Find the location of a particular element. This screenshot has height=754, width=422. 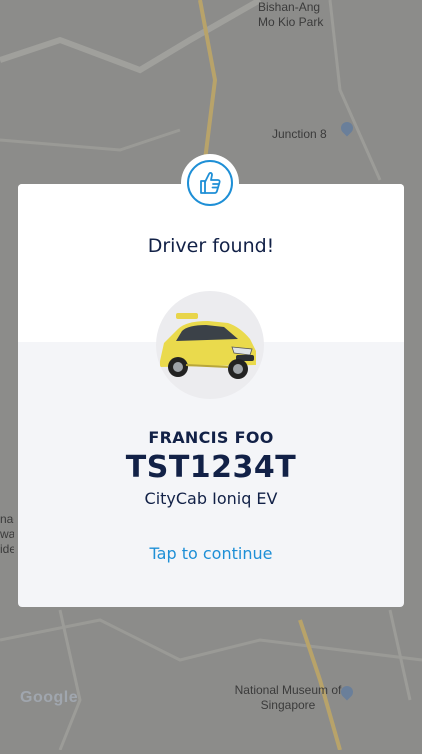

google-logo: Google is located at coordinates (49, 697).